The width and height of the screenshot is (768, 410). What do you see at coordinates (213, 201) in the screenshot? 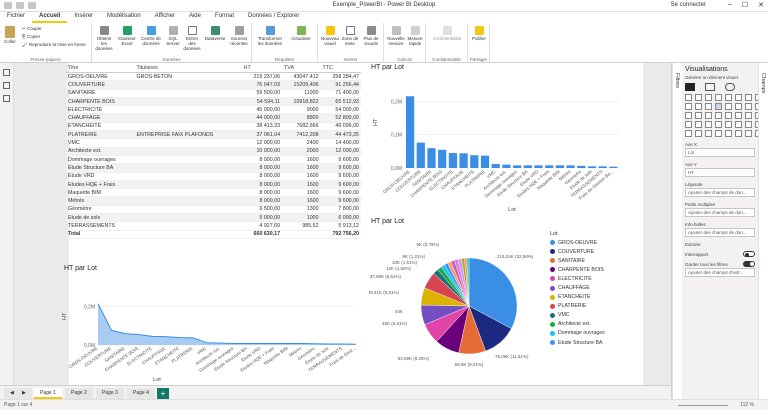
I see `table-row: Métrés 8 000,00 1600 9 600,00` at bounding box center [213, 201].